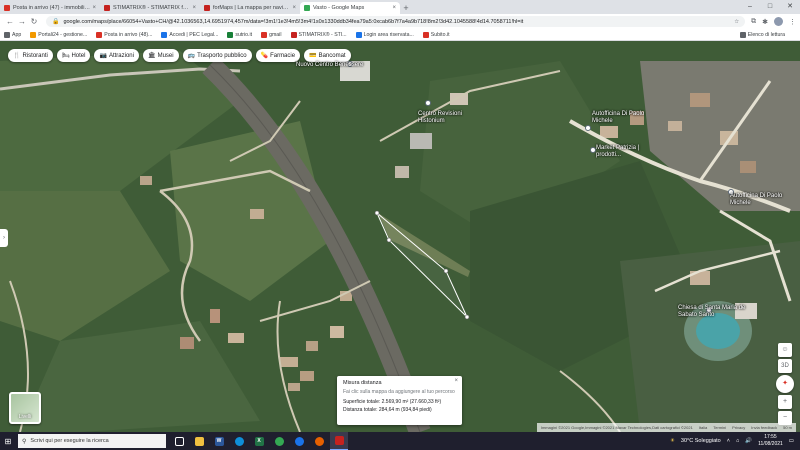 Image resolution: width=800 pixels, height=450 pixels. I want to click on camera-icon: 📷, so click(103, 56).